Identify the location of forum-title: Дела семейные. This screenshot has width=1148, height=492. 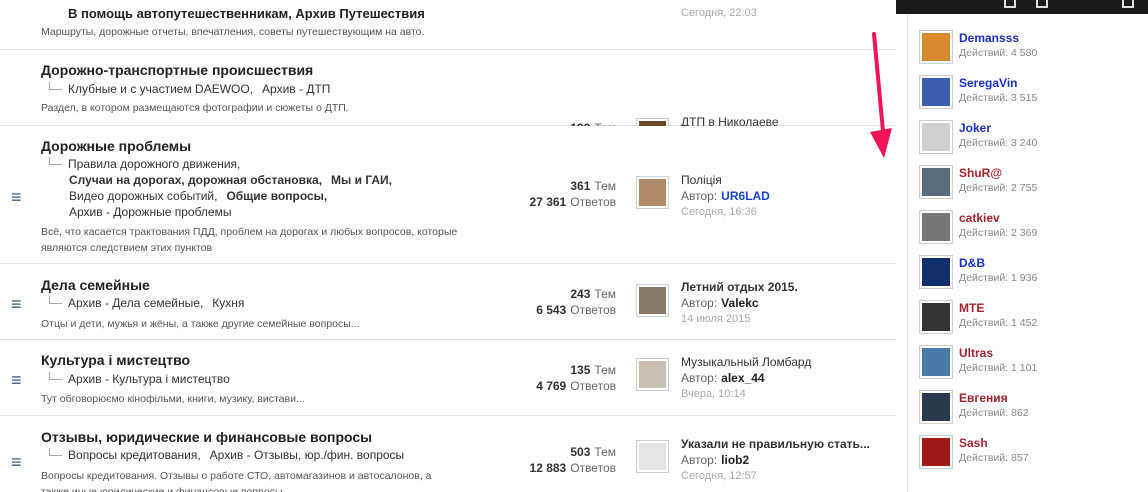
(95, 285).